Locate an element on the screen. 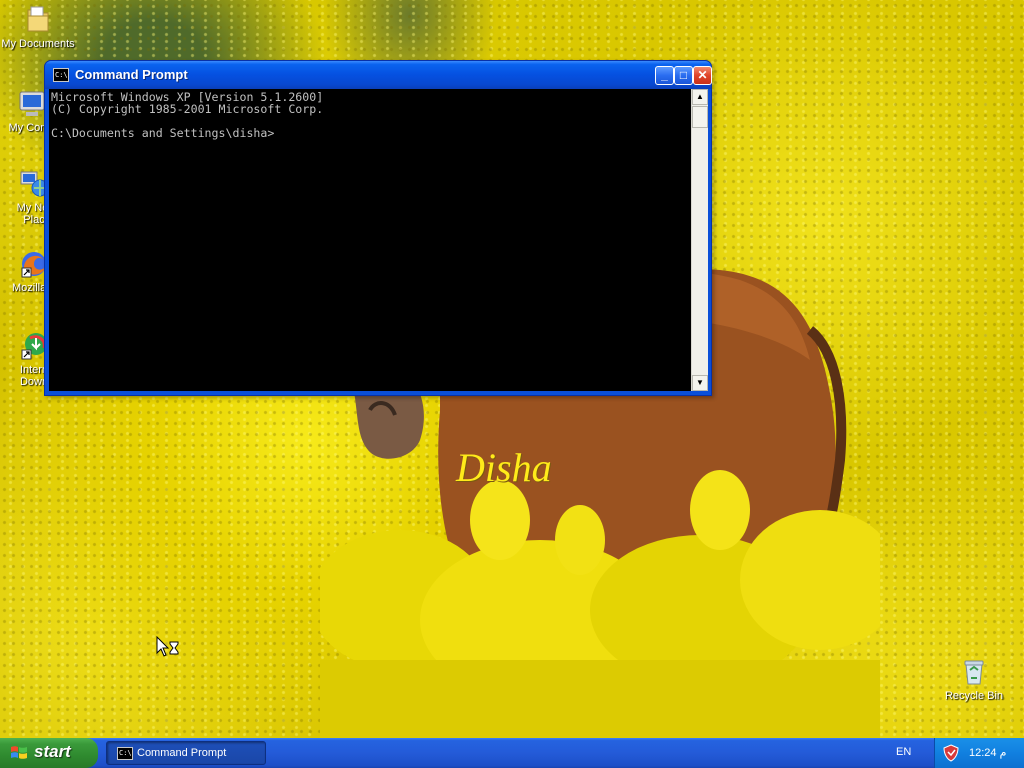 The width and height of the screenshot is (1024, 768). taskbar: start C:\ Command Prompt EN 12:24 م is located at coordinates (512, 753).